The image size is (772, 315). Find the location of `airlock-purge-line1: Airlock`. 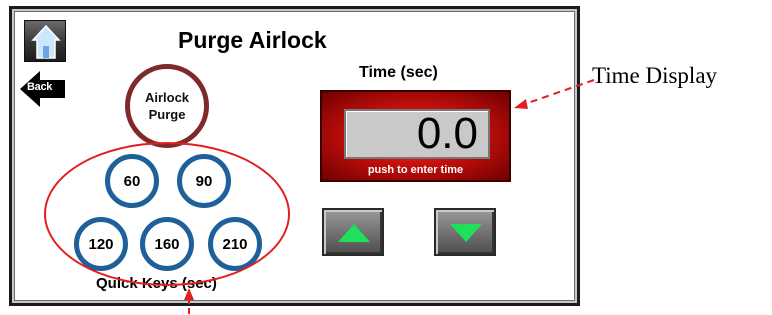

airlock-purge-line1: Airlock is located at coordinates (167, 97).